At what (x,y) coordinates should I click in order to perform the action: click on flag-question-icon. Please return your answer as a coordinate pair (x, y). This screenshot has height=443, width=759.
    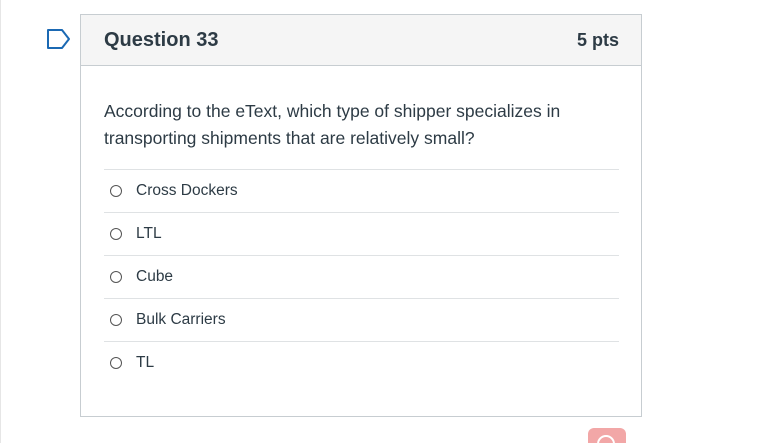
    Looking at the image, I should click on (59, 39).